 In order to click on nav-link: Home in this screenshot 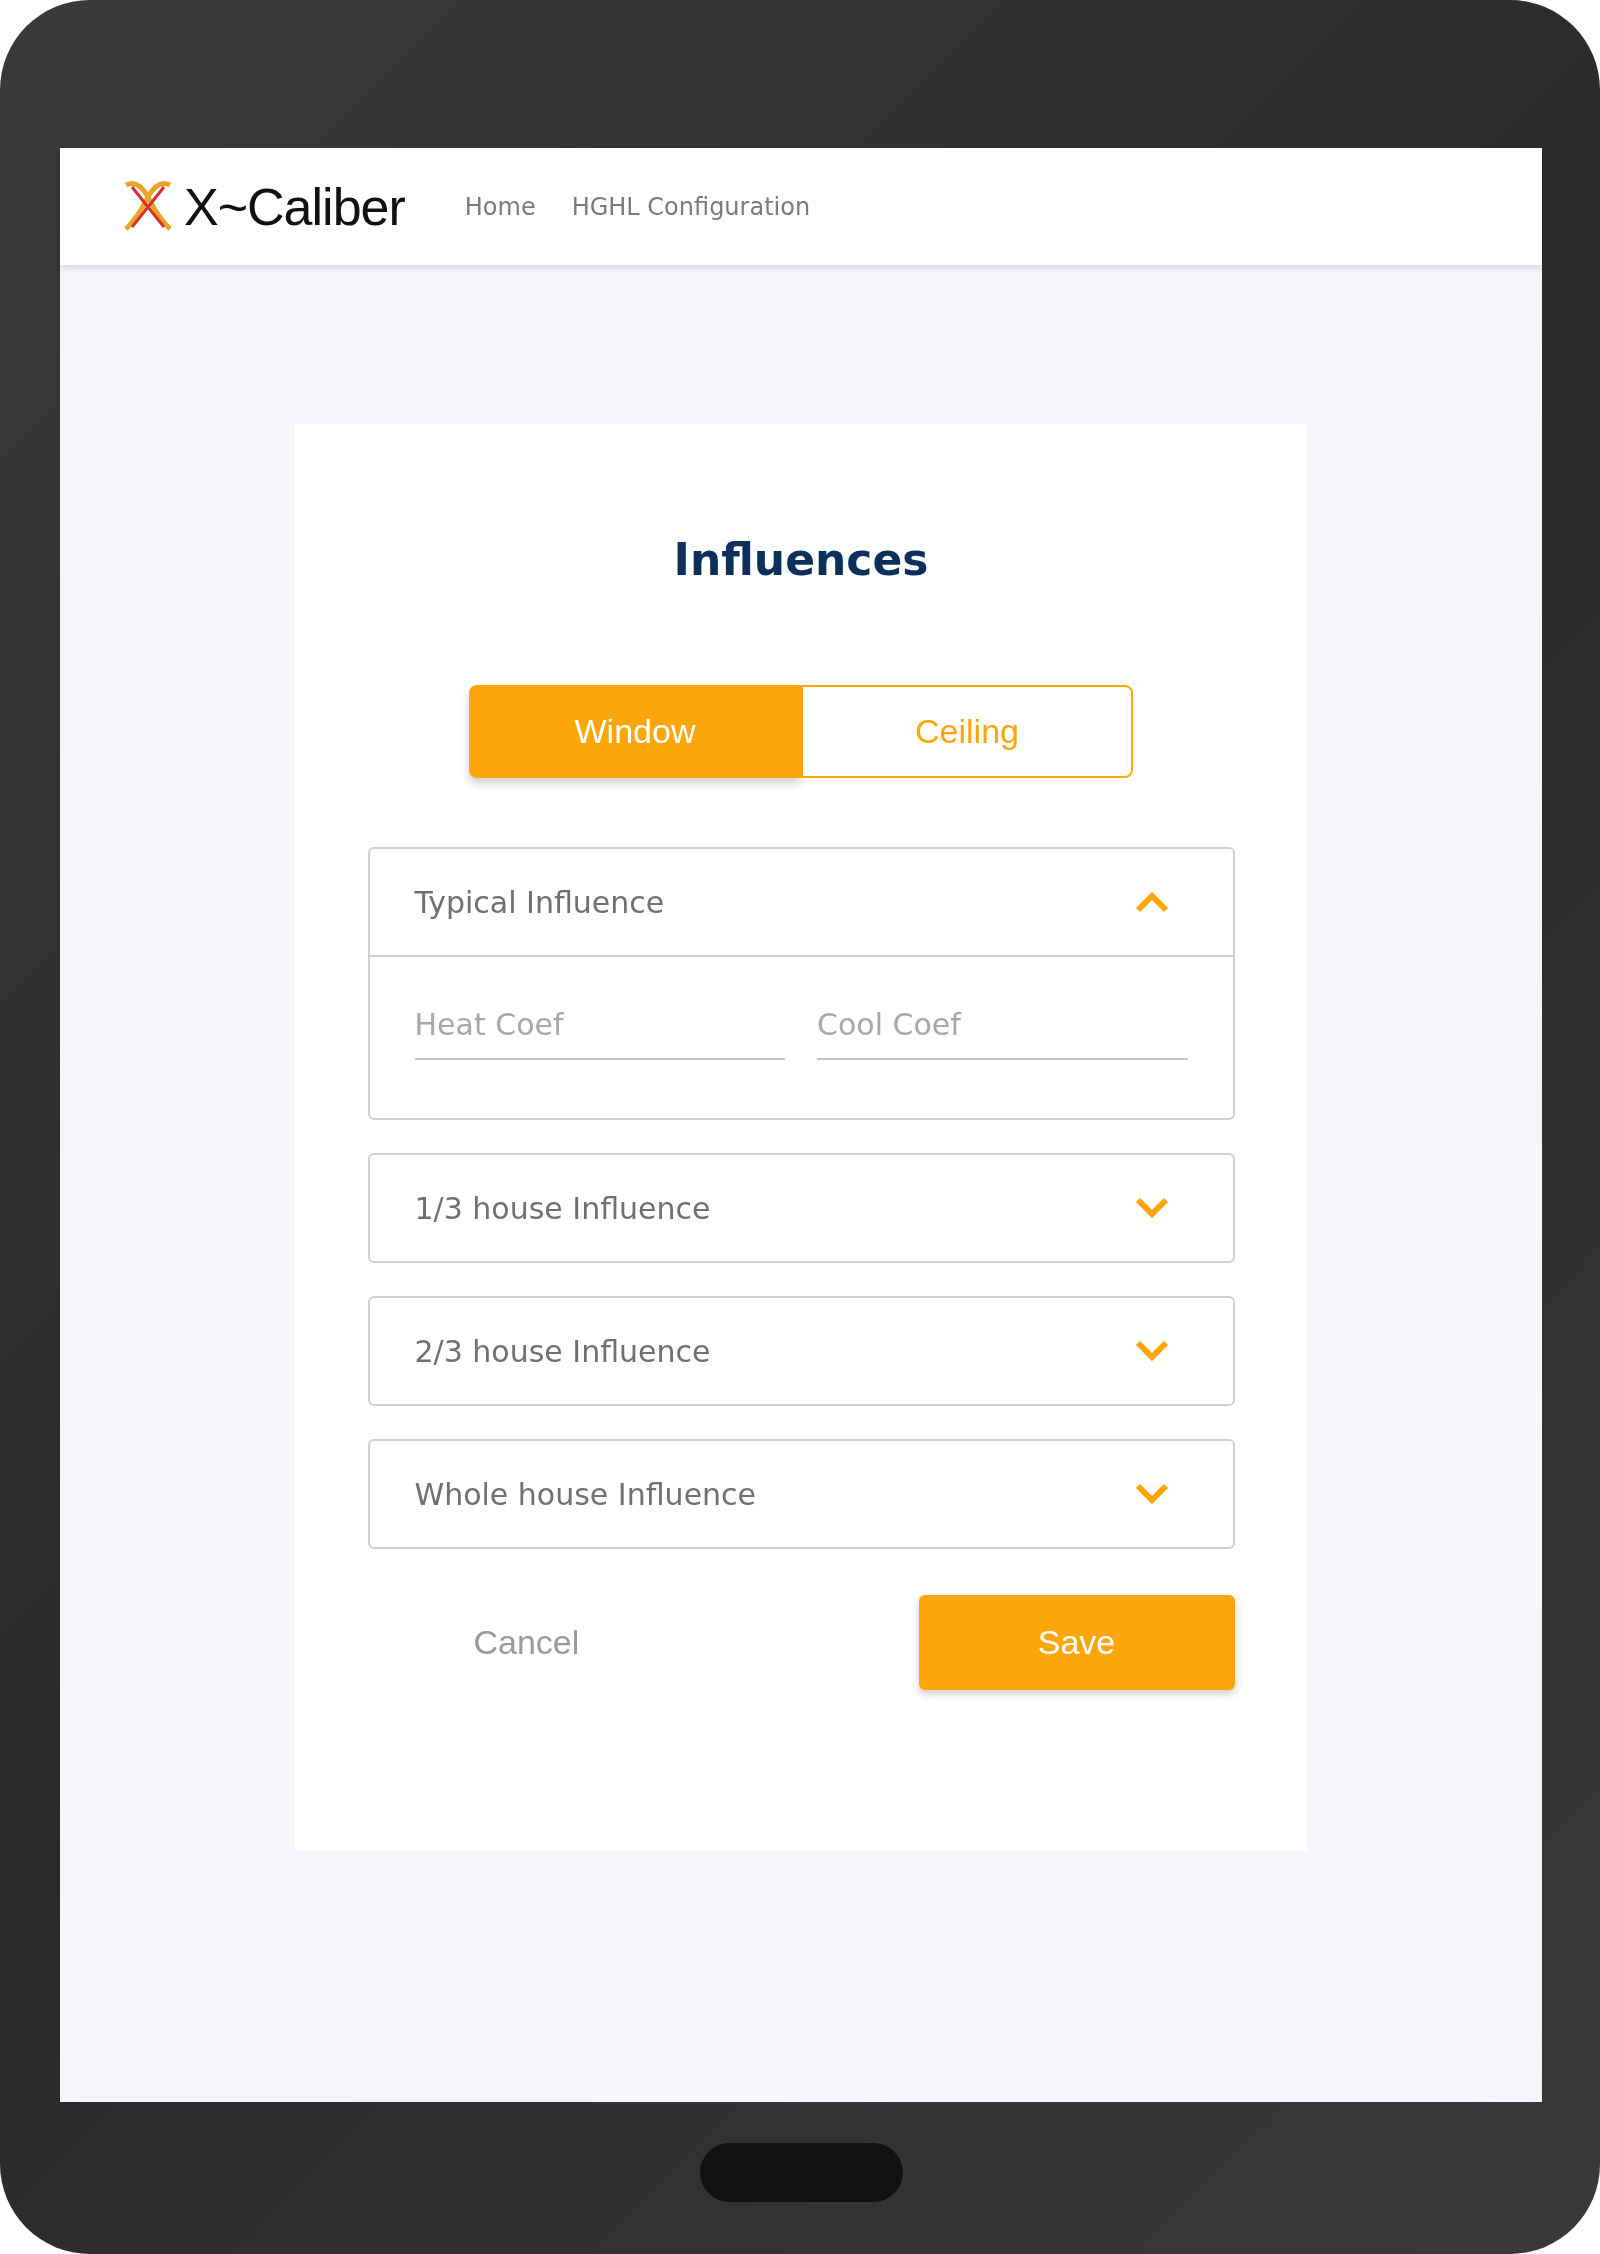, I will do `click(500, 206)`.